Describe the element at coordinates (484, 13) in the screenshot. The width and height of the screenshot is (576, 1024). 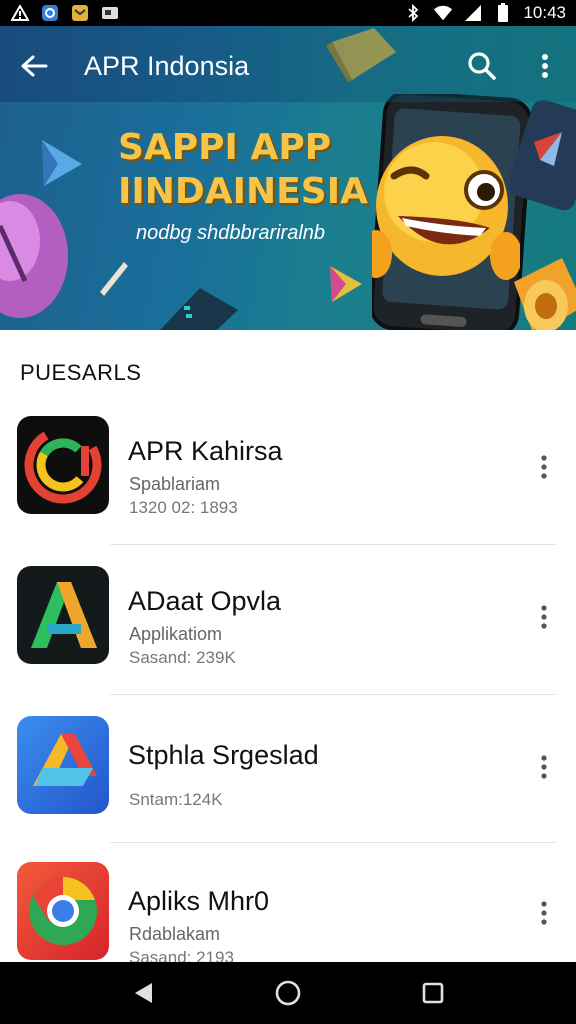
I see `status-bar-right: 10:43` at that location.